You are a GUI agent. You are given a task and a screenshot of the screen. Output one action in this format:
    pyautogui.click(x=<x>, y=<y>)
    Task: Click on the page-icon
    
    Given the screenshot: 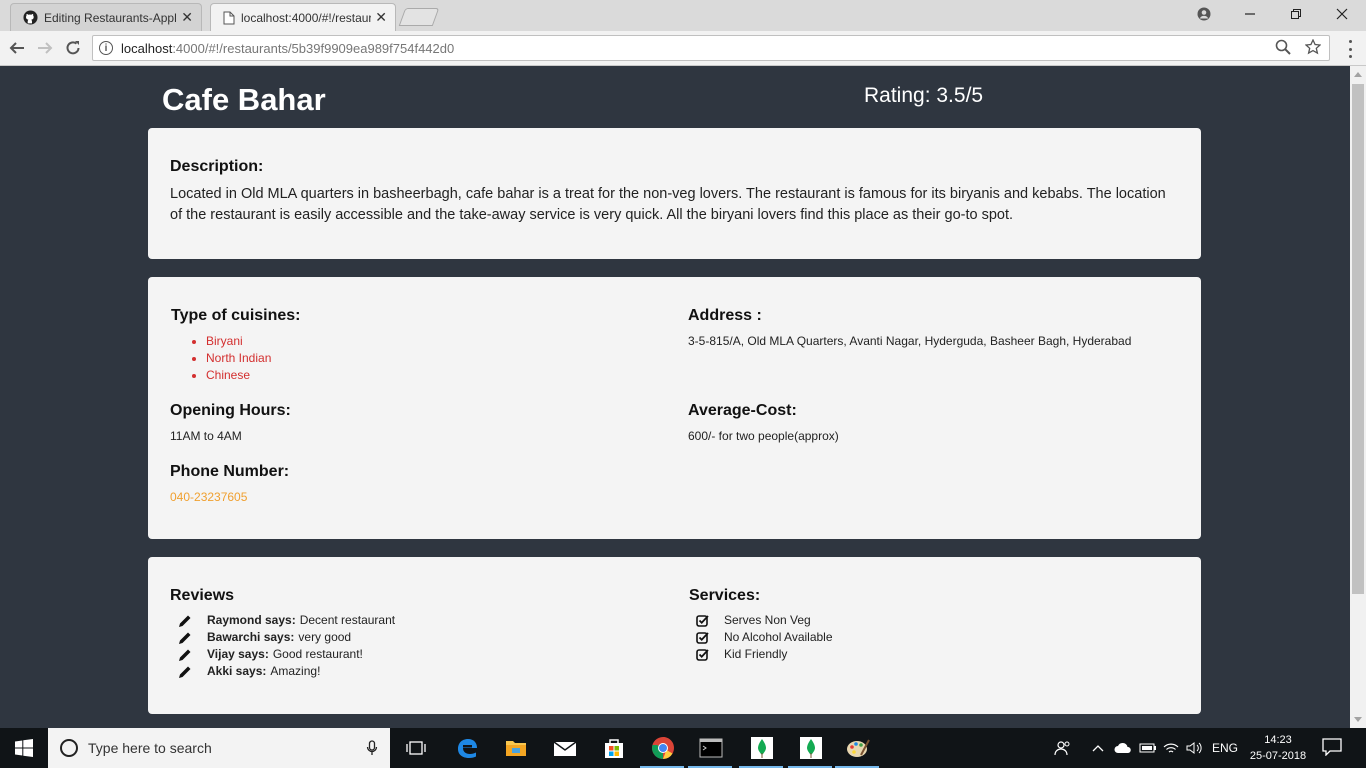 What is the action you would take?
    pyautogui.click(x=229, y=17)
    